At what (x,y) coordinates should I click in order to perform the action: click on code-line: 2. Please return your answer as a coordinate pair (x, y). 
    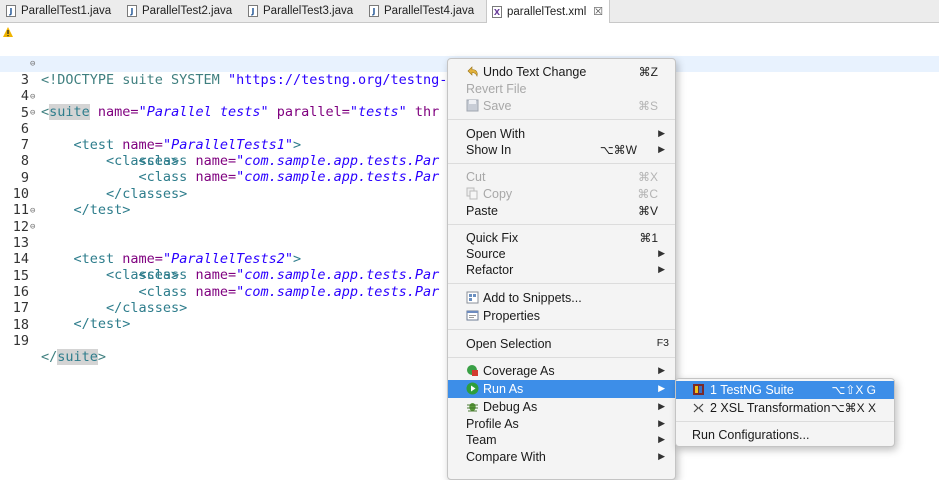
    Looking at the image, I should click on (469, 56).